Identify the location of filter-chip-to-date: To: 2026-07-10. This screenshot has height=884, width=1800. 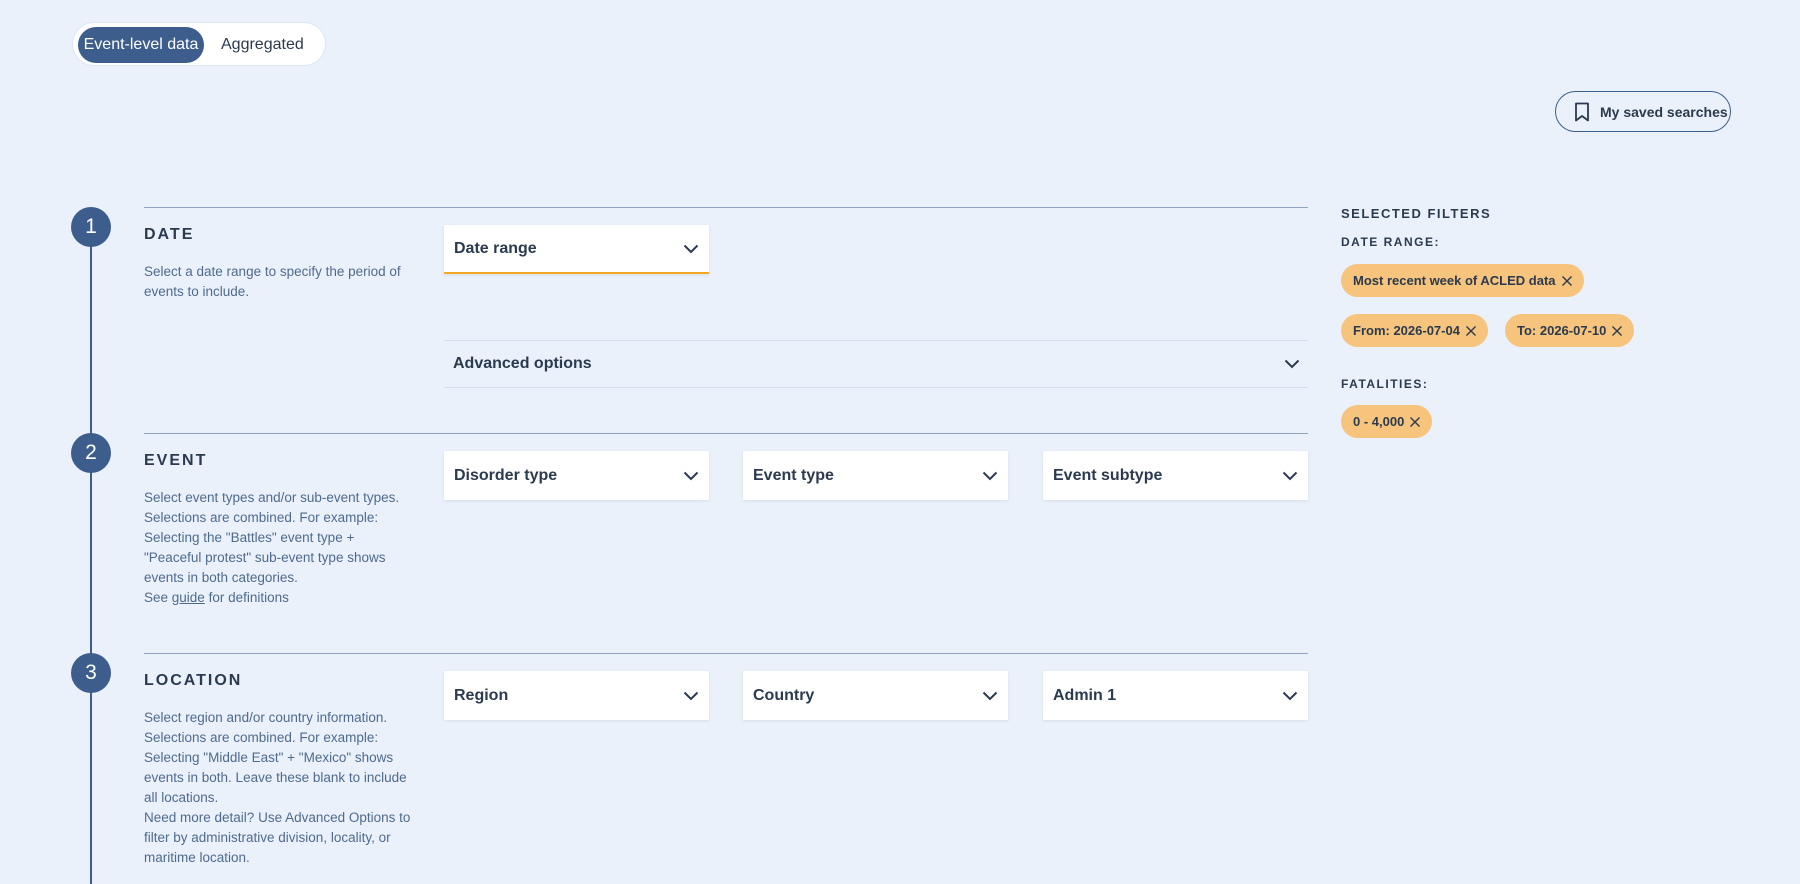
(1570, 330).